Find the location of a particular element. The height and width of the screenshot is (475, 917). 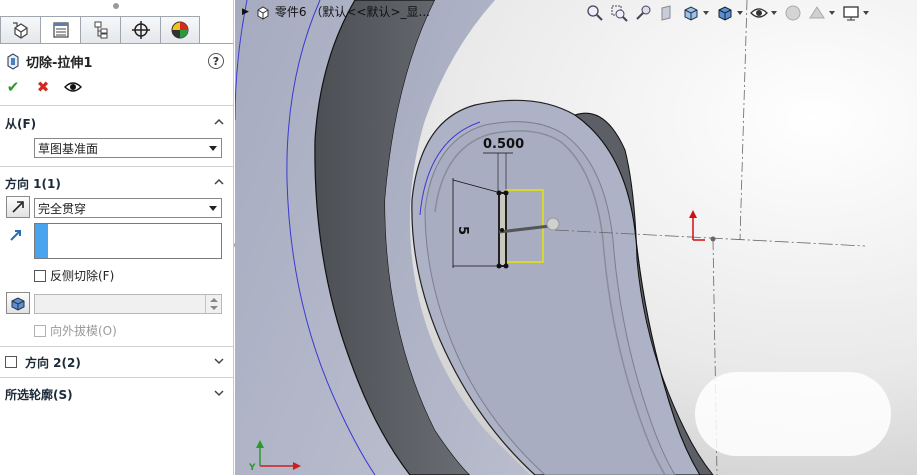

cancel-x-icon: ✖ is located at coordinates (43, 87).